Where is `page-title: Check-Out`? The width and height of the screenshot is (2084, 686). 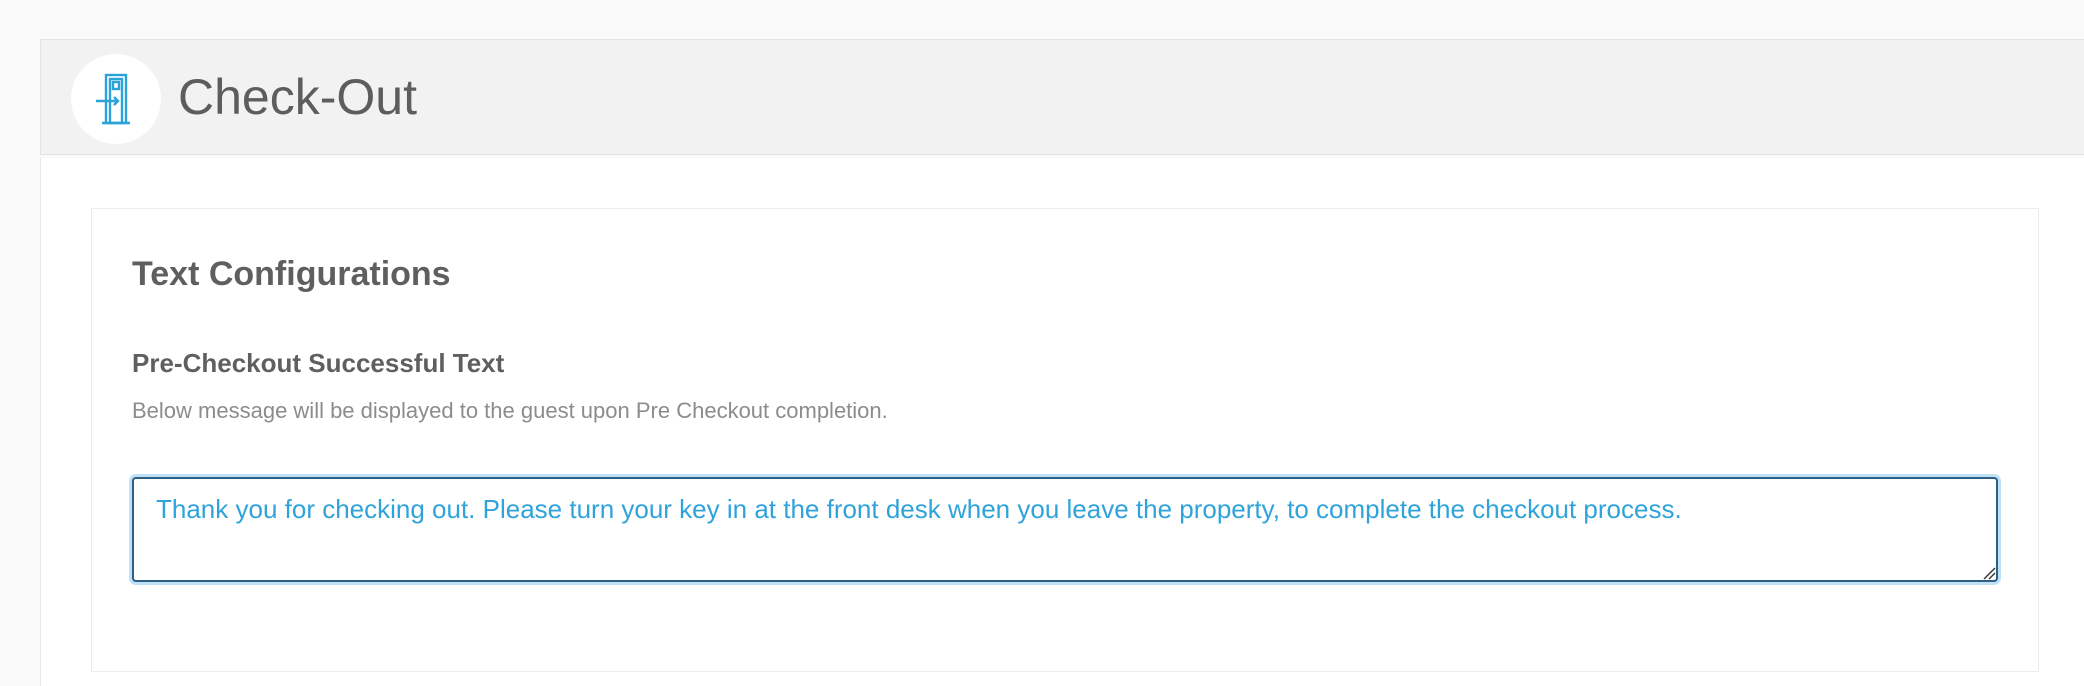 page-title: Check-Out is located at coordinates (297, 97).